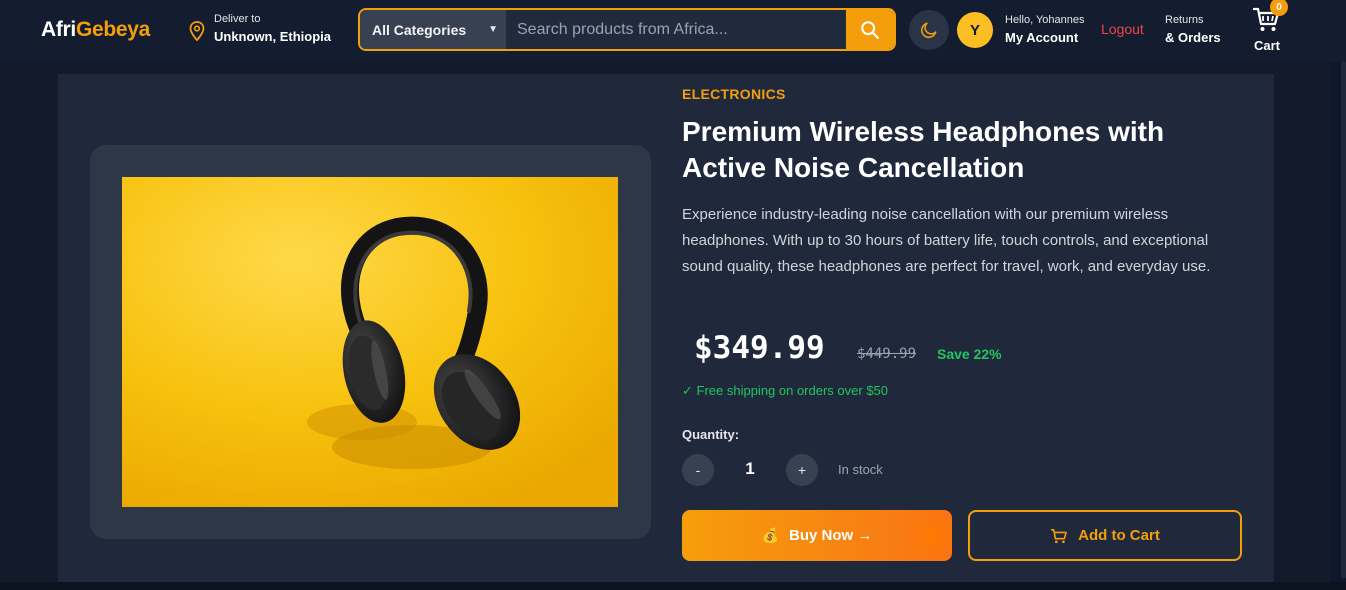  I want to click on logo-text-afri: Afri, so click(58, 29).